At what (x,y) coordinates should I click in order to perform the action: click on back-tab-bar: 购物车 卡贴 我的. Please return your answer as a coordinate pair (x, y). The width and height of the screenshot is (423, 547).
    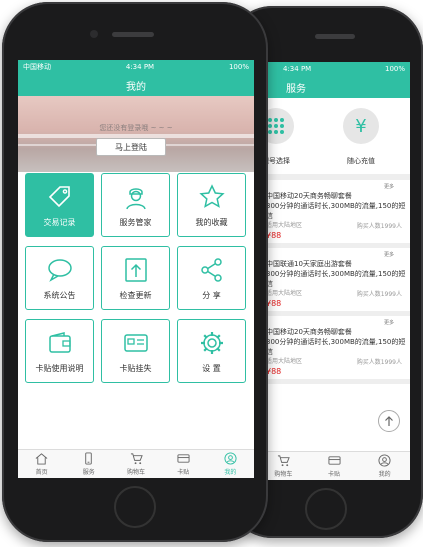
    Looking at the image, I should click on (334, 465).